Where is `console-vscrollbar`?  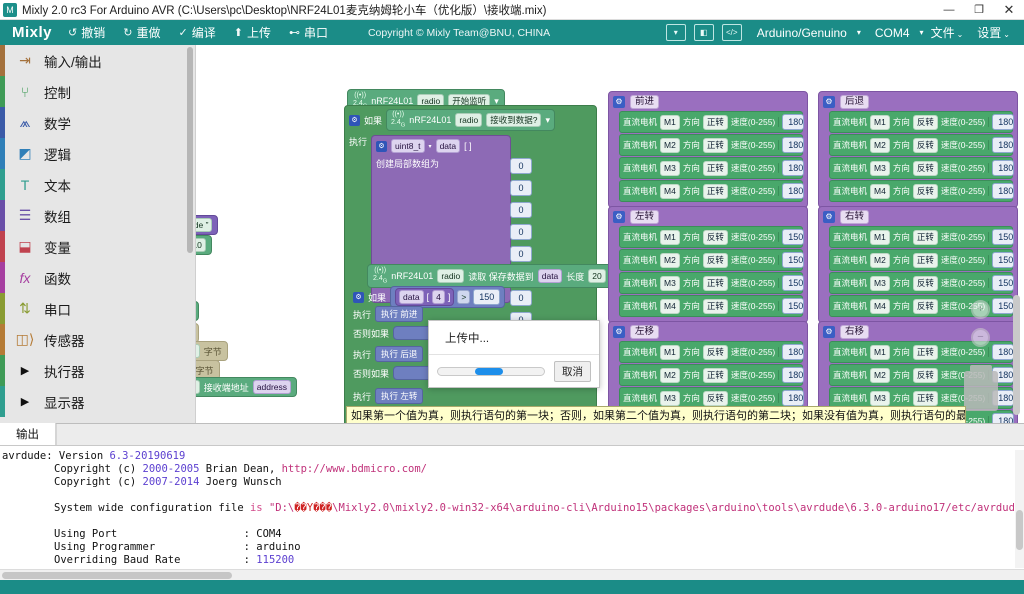 console-vscrollbar is located at coordinates (1019, 509).